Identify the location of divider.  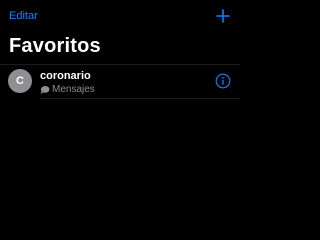
(140, 98).